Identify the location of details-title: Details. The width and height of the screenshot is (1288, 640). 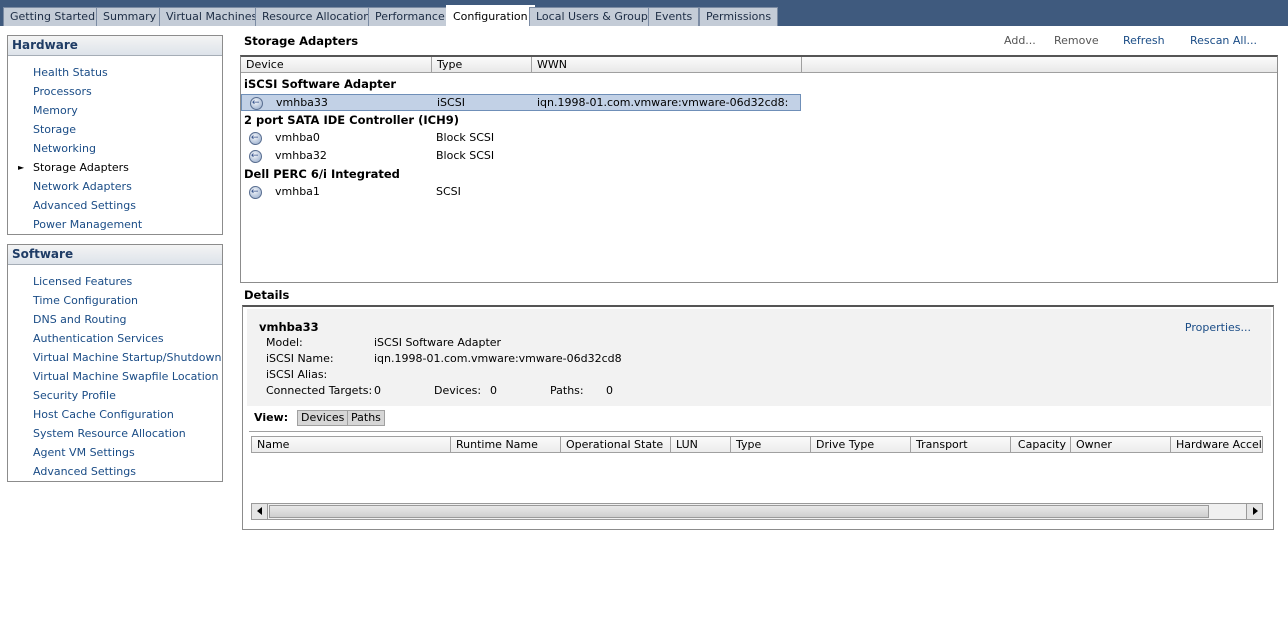
(267, 295).